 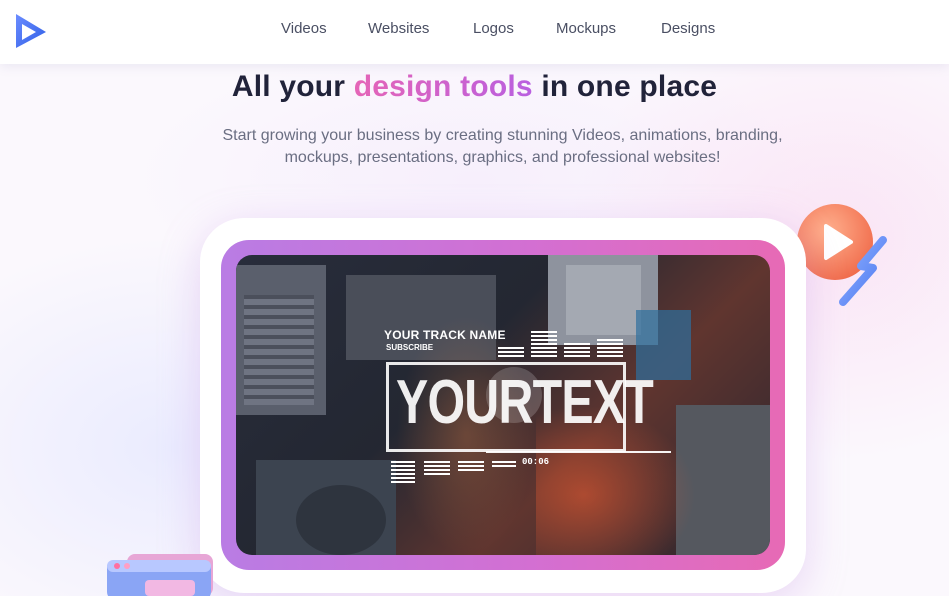 I want to click on headline-pre: All your, so click(x=292, y=86).